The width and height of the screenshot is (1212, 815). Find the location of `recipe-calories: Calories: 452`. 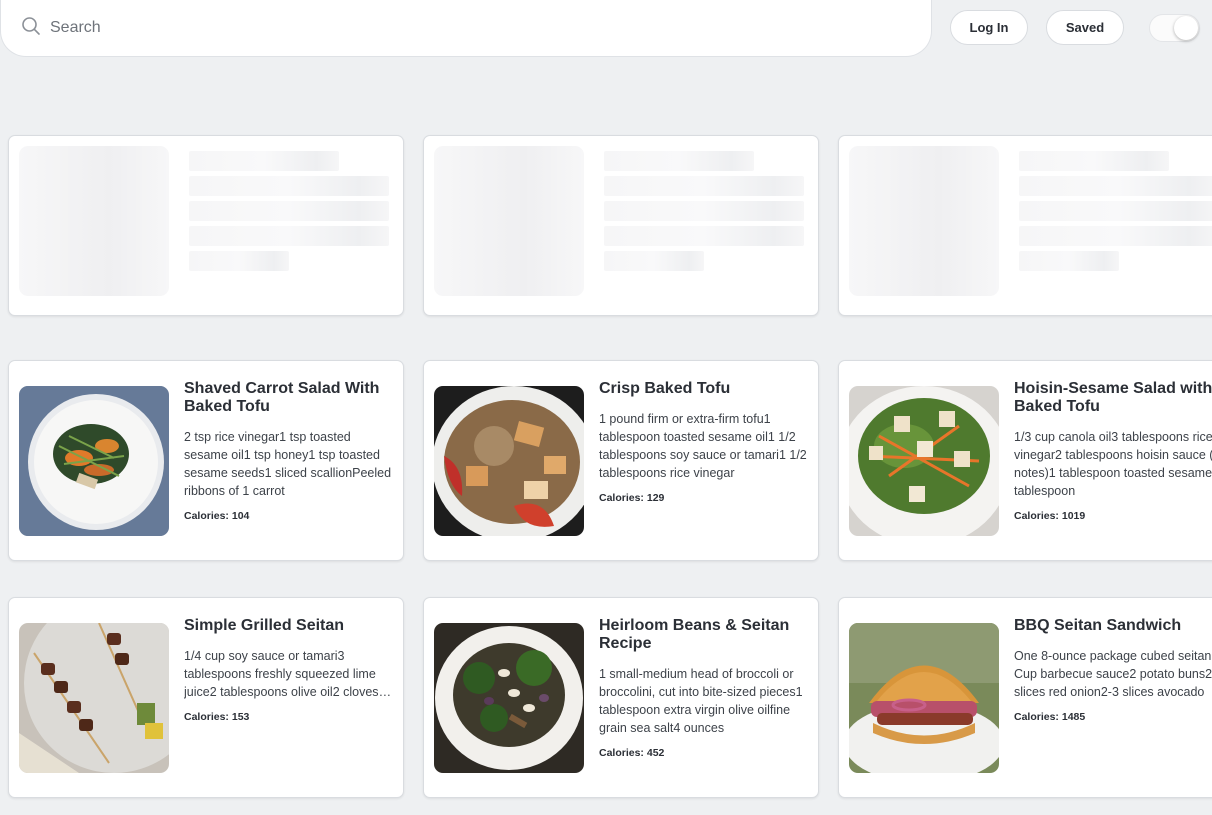

recipe-calories: Calories: 452 is located at coordinates (632, 753).